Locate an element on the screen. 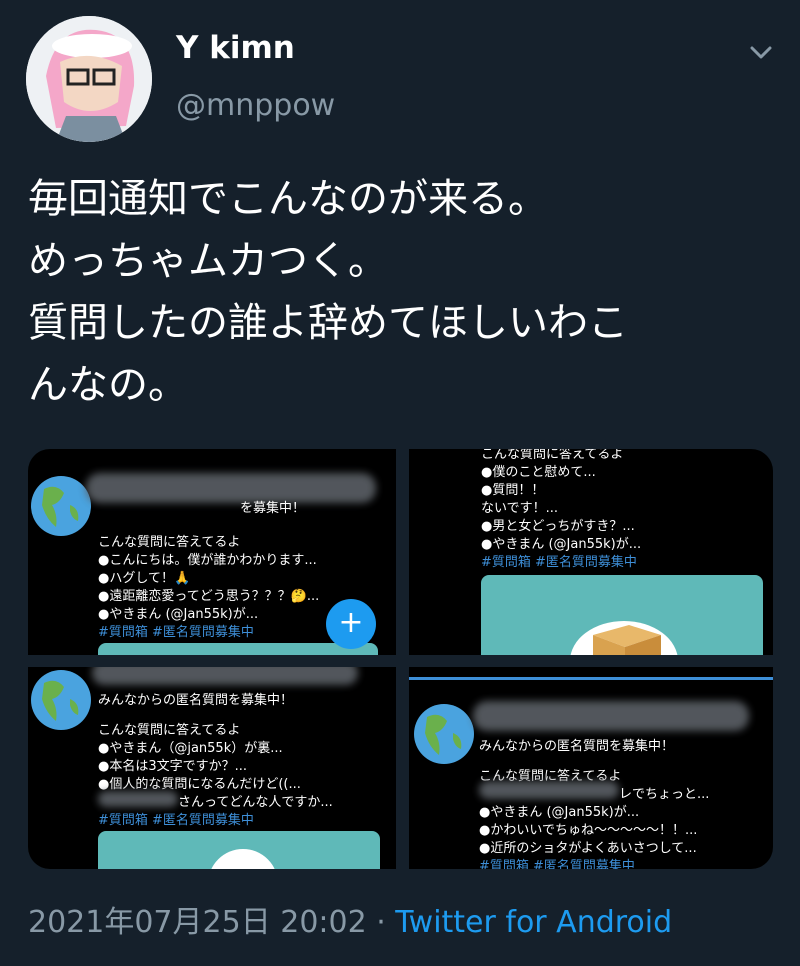 This screenshot has height=966, width=800. chevron-down-icon is located at coordinates (761, 53).